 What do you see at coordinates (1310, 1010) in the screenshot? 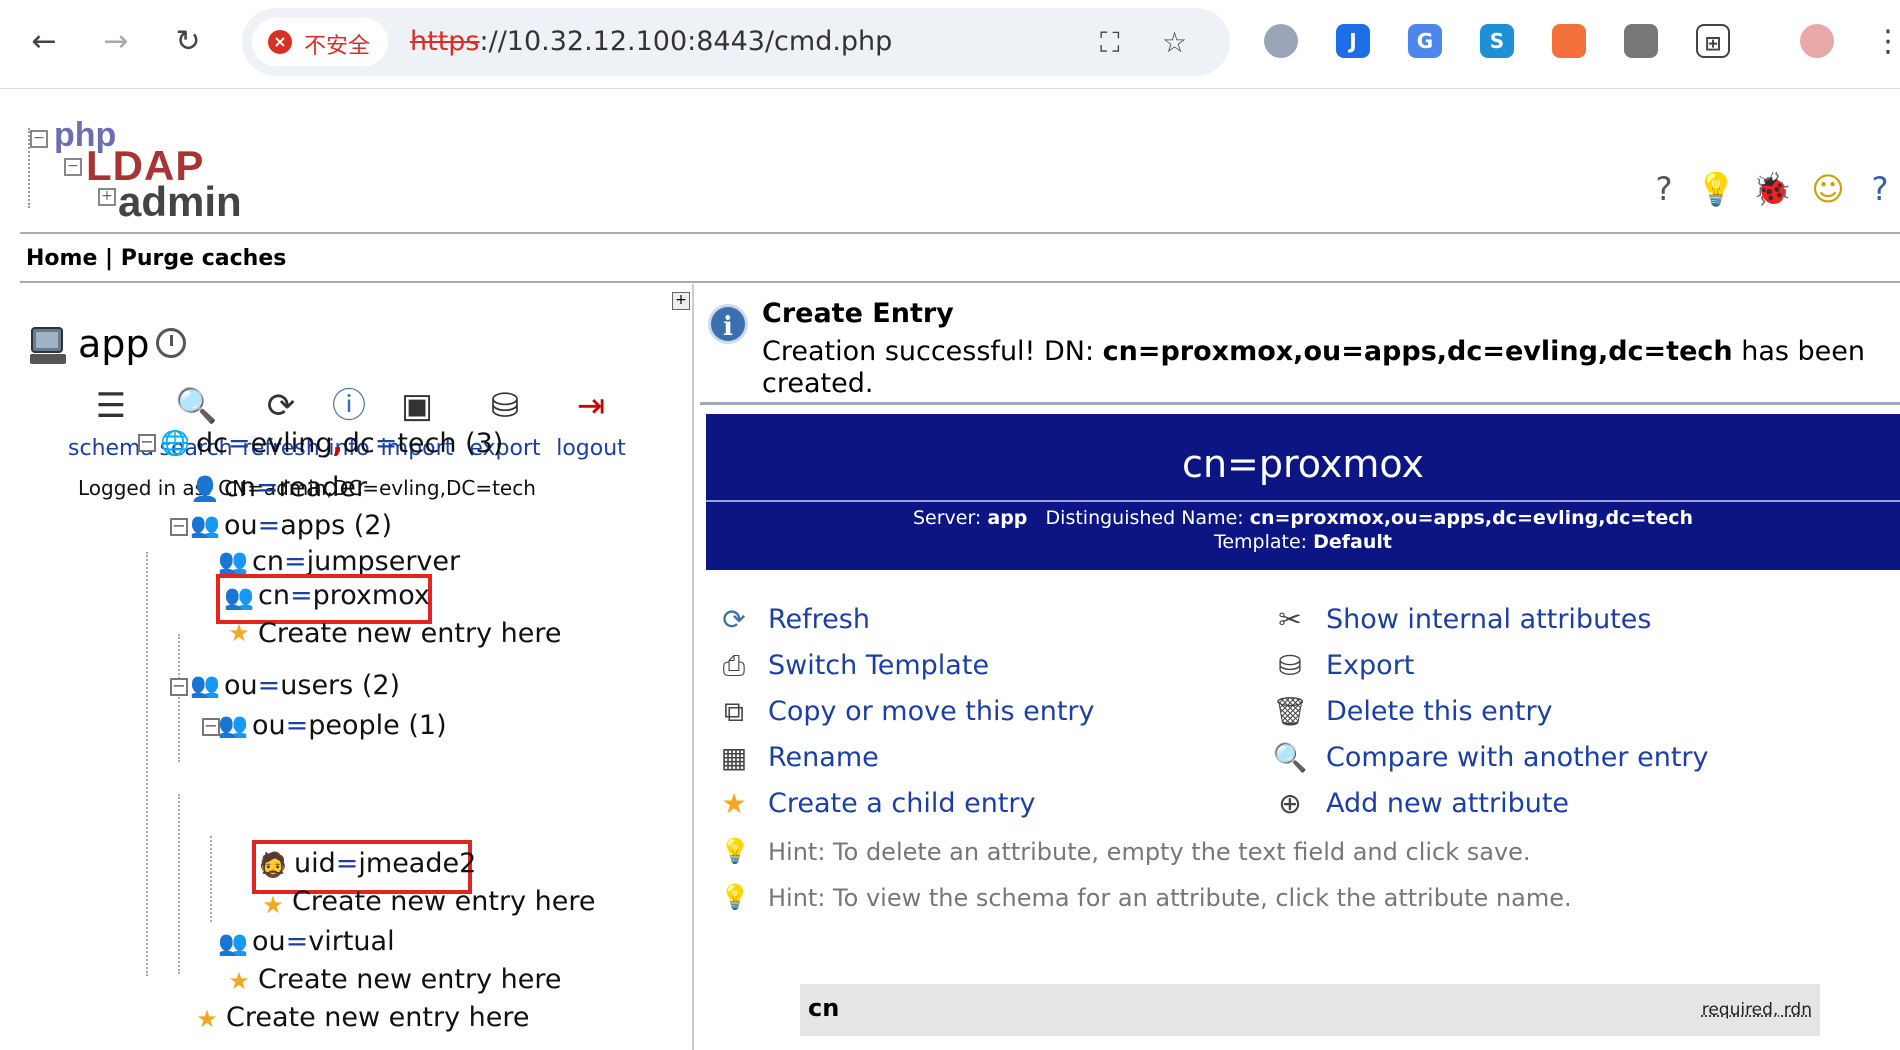
I see `attribute-row: cn required, rdn` at bounding box center [1310, 1010].